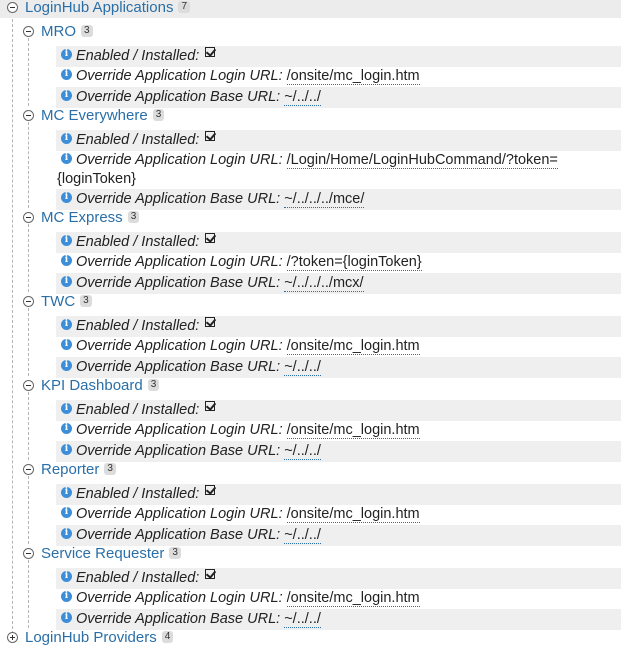 Image resolution: width=621 pixels, height=648 pixels. I want to click on node-label: MC Express, so click(82, 217).